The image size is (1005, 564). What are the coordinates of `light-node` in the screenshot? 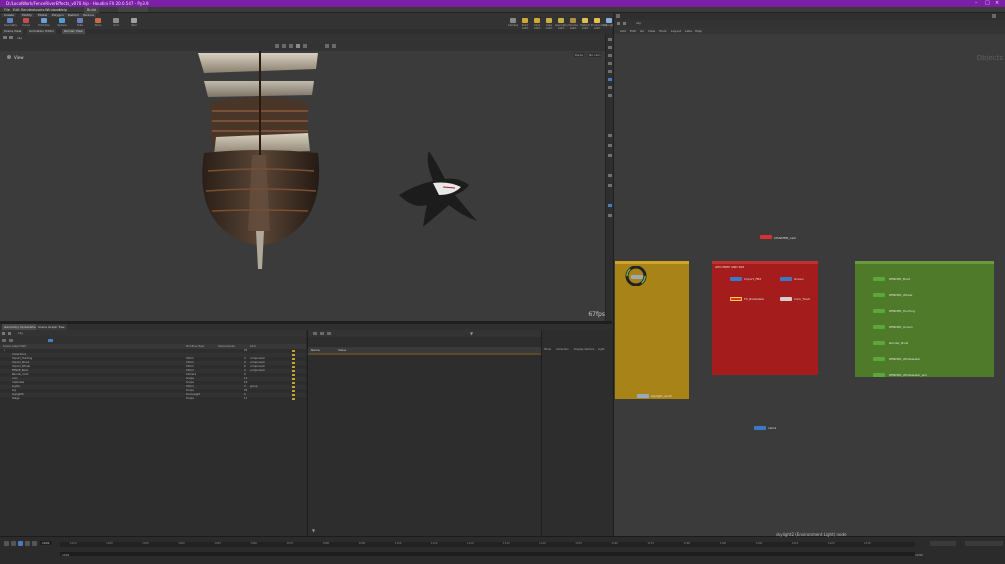 It's located at (637, 277).